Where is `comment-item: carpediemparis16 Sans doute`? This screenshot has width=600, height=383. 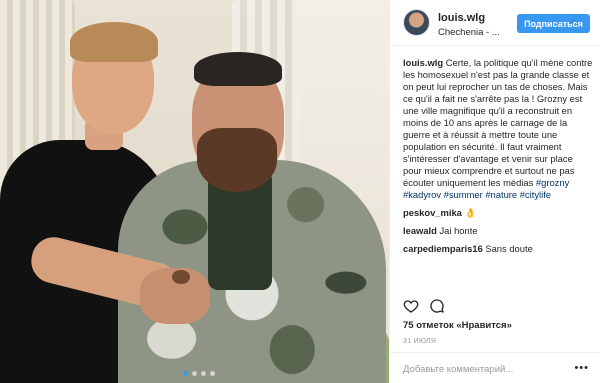
comment-item: carpediemparis16 Sans doute is located at coordinates (498, 249).